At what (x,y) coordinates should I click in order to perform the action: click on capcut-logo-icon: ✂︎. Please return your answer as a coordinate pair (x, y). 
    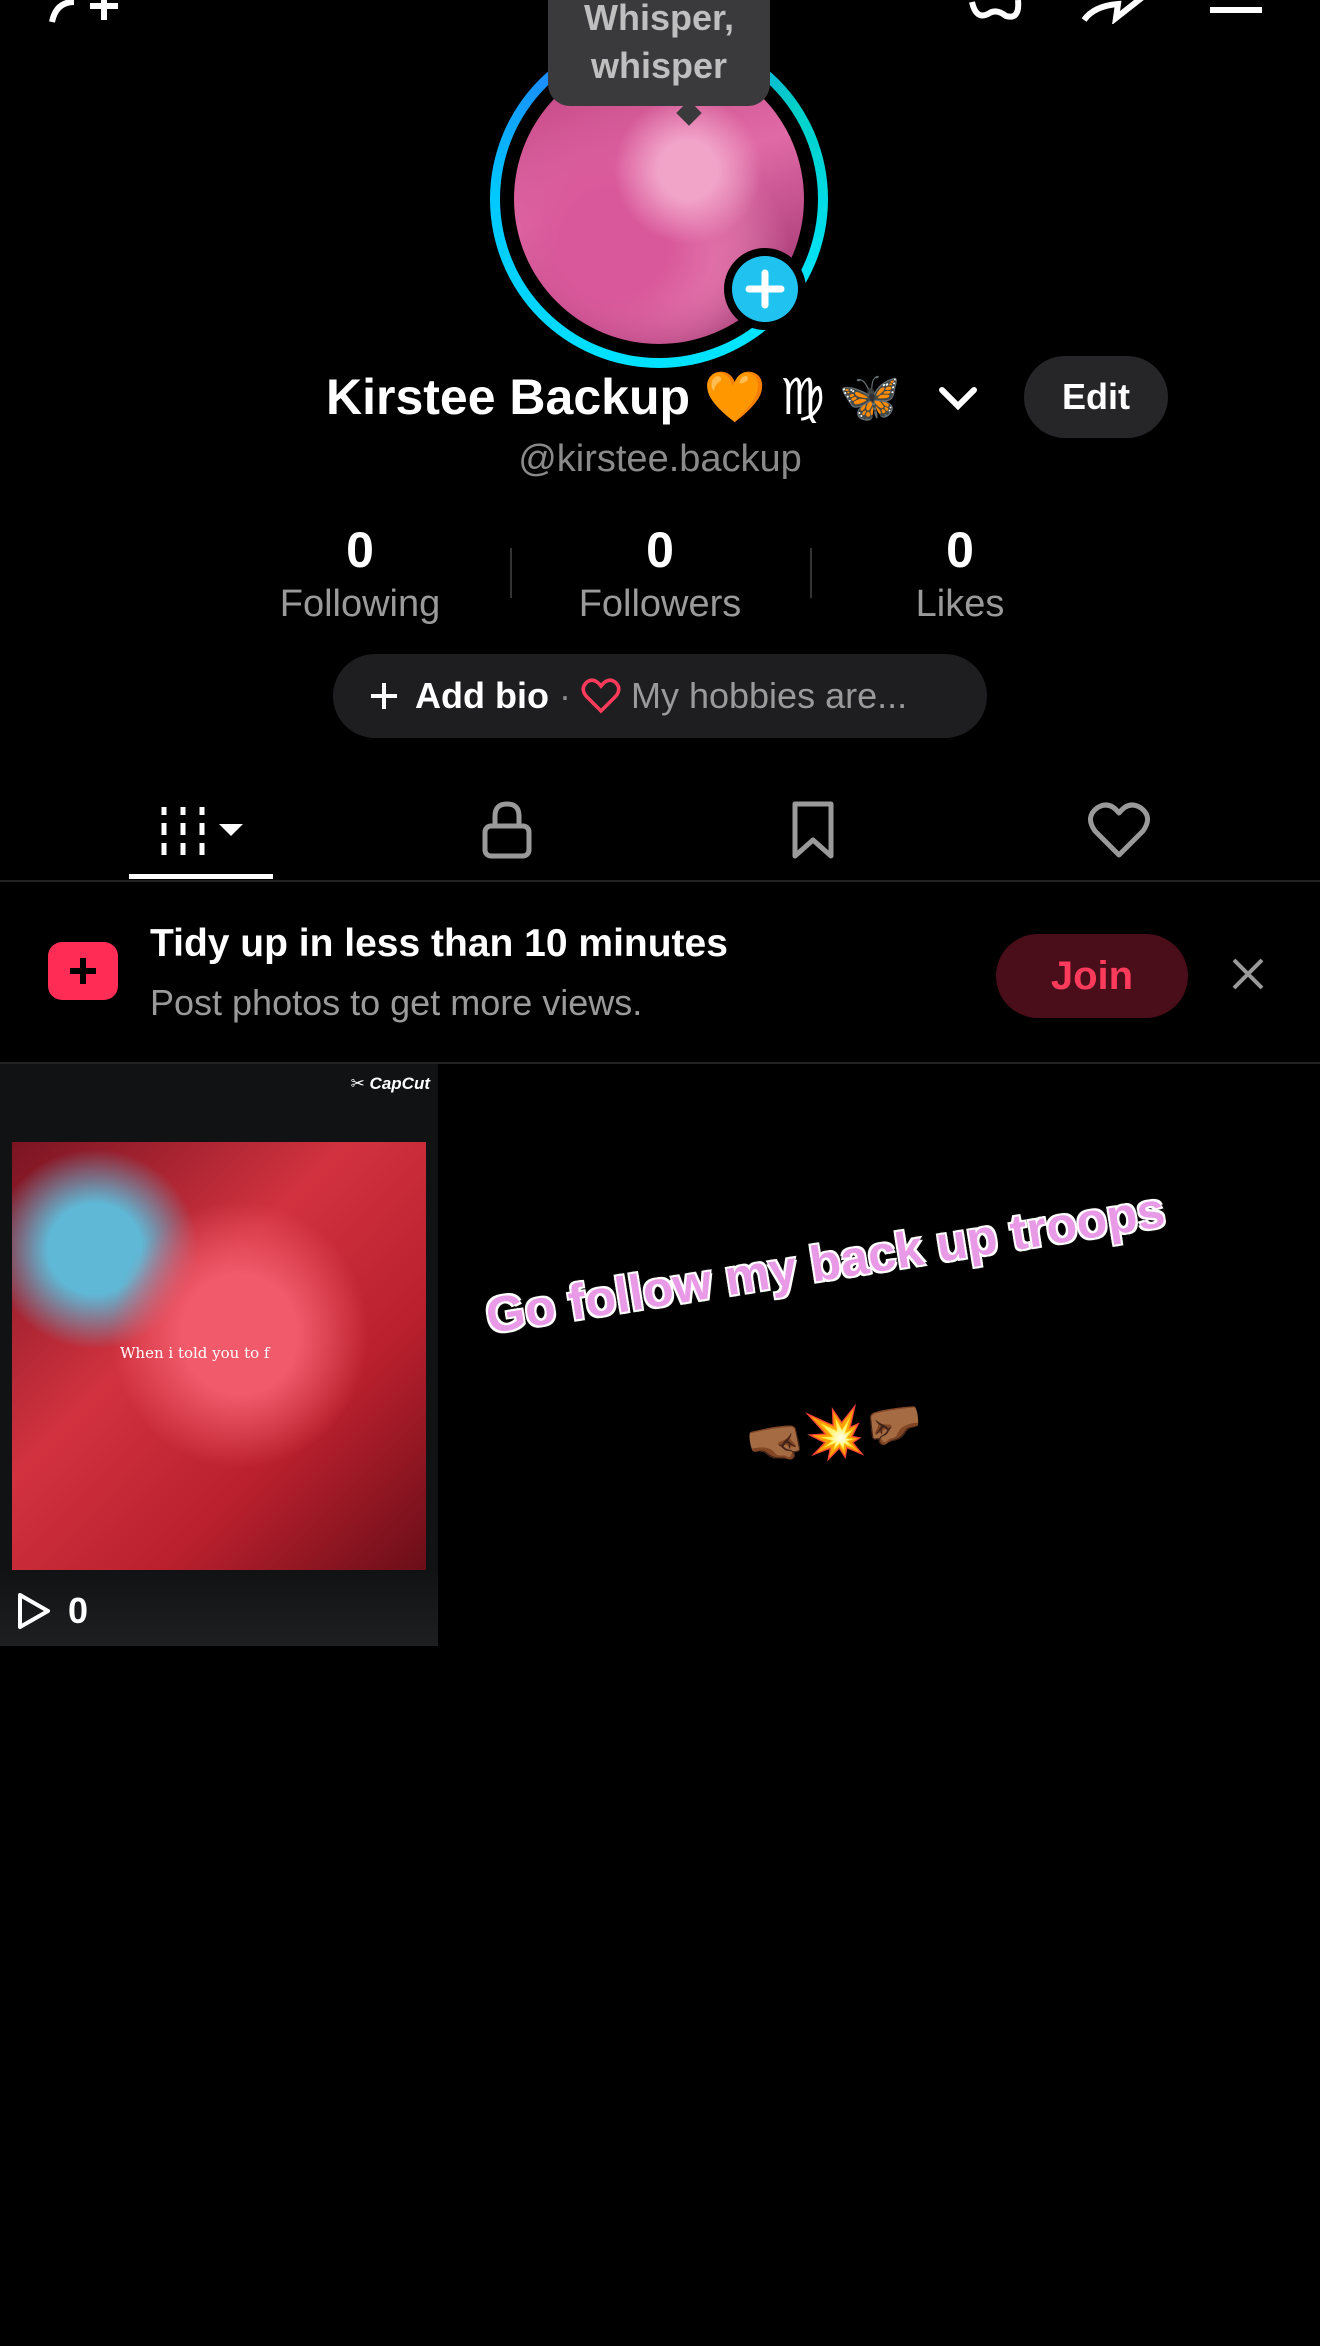
    Looking at the image, I should click on (357, 1083).